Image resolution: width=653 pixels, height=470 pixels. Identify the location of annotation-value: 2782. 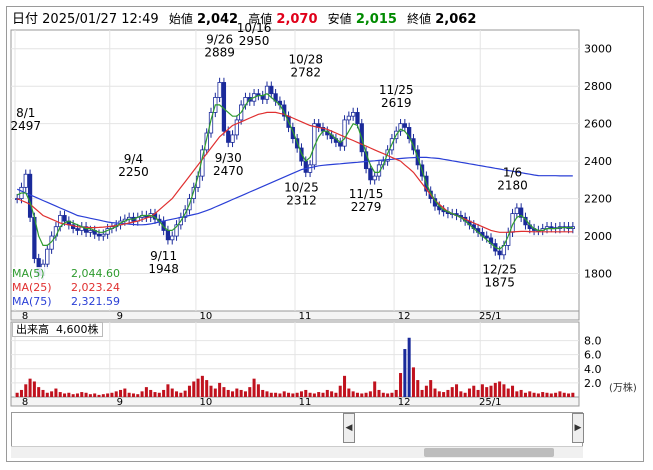
(305, 73).